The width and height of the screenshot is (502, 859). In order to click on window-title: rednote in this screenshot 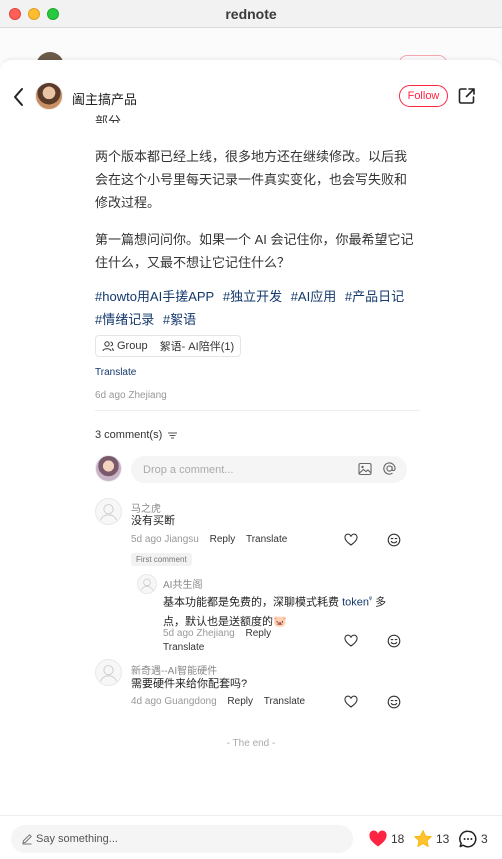, I will do `click(251, 14)`.